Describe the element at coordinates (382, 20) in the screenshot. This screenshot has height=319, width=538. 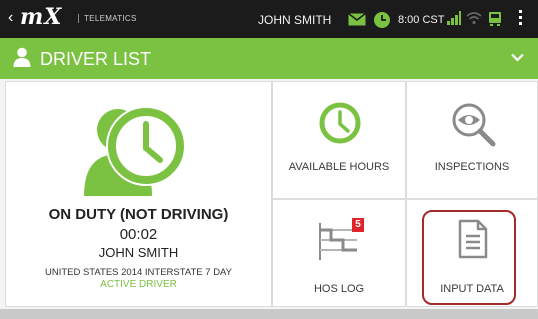
I see `status-clock-icon` at that location.